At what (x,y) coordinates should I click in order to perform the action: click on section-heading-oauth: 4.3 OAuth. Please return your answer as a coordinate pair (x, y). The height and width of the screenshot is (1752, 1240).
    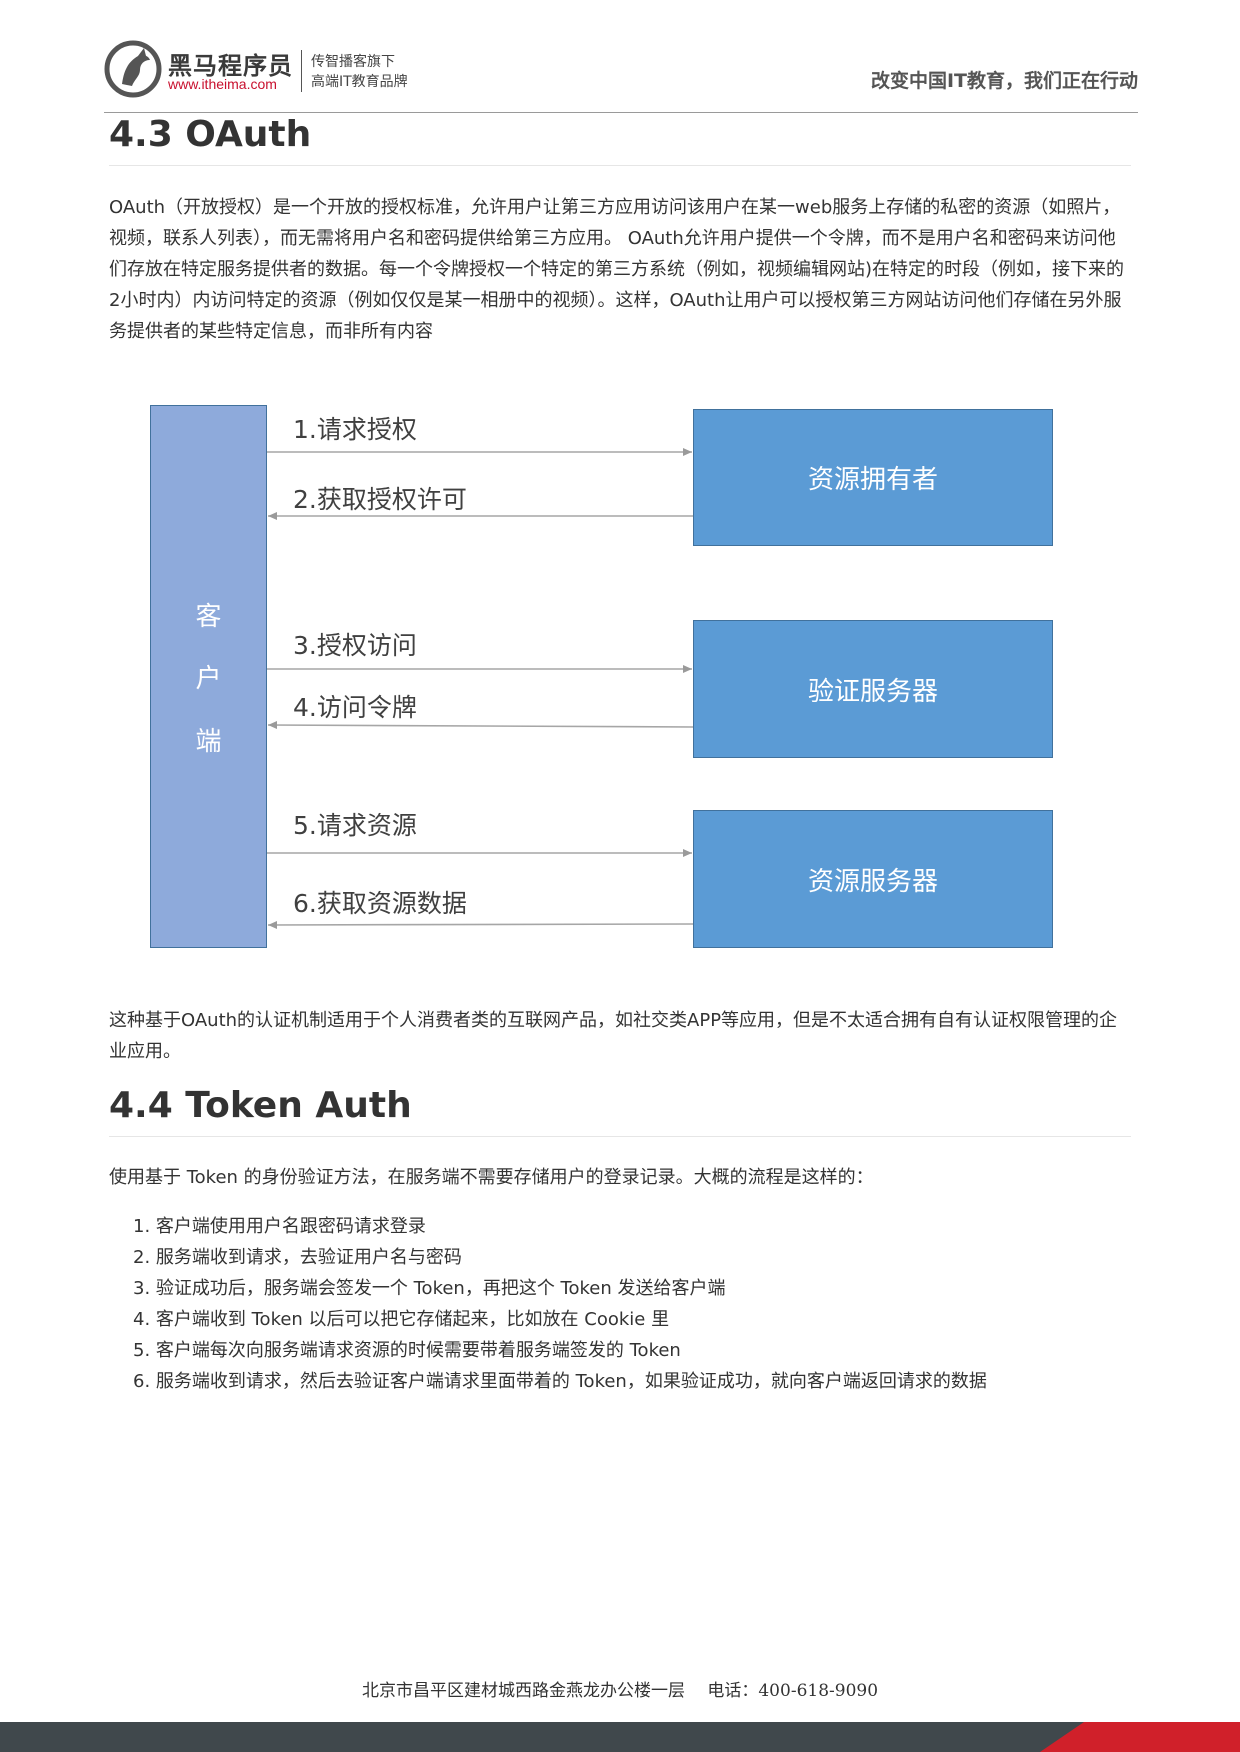
    Looking at the image, I should click on (620, 140).